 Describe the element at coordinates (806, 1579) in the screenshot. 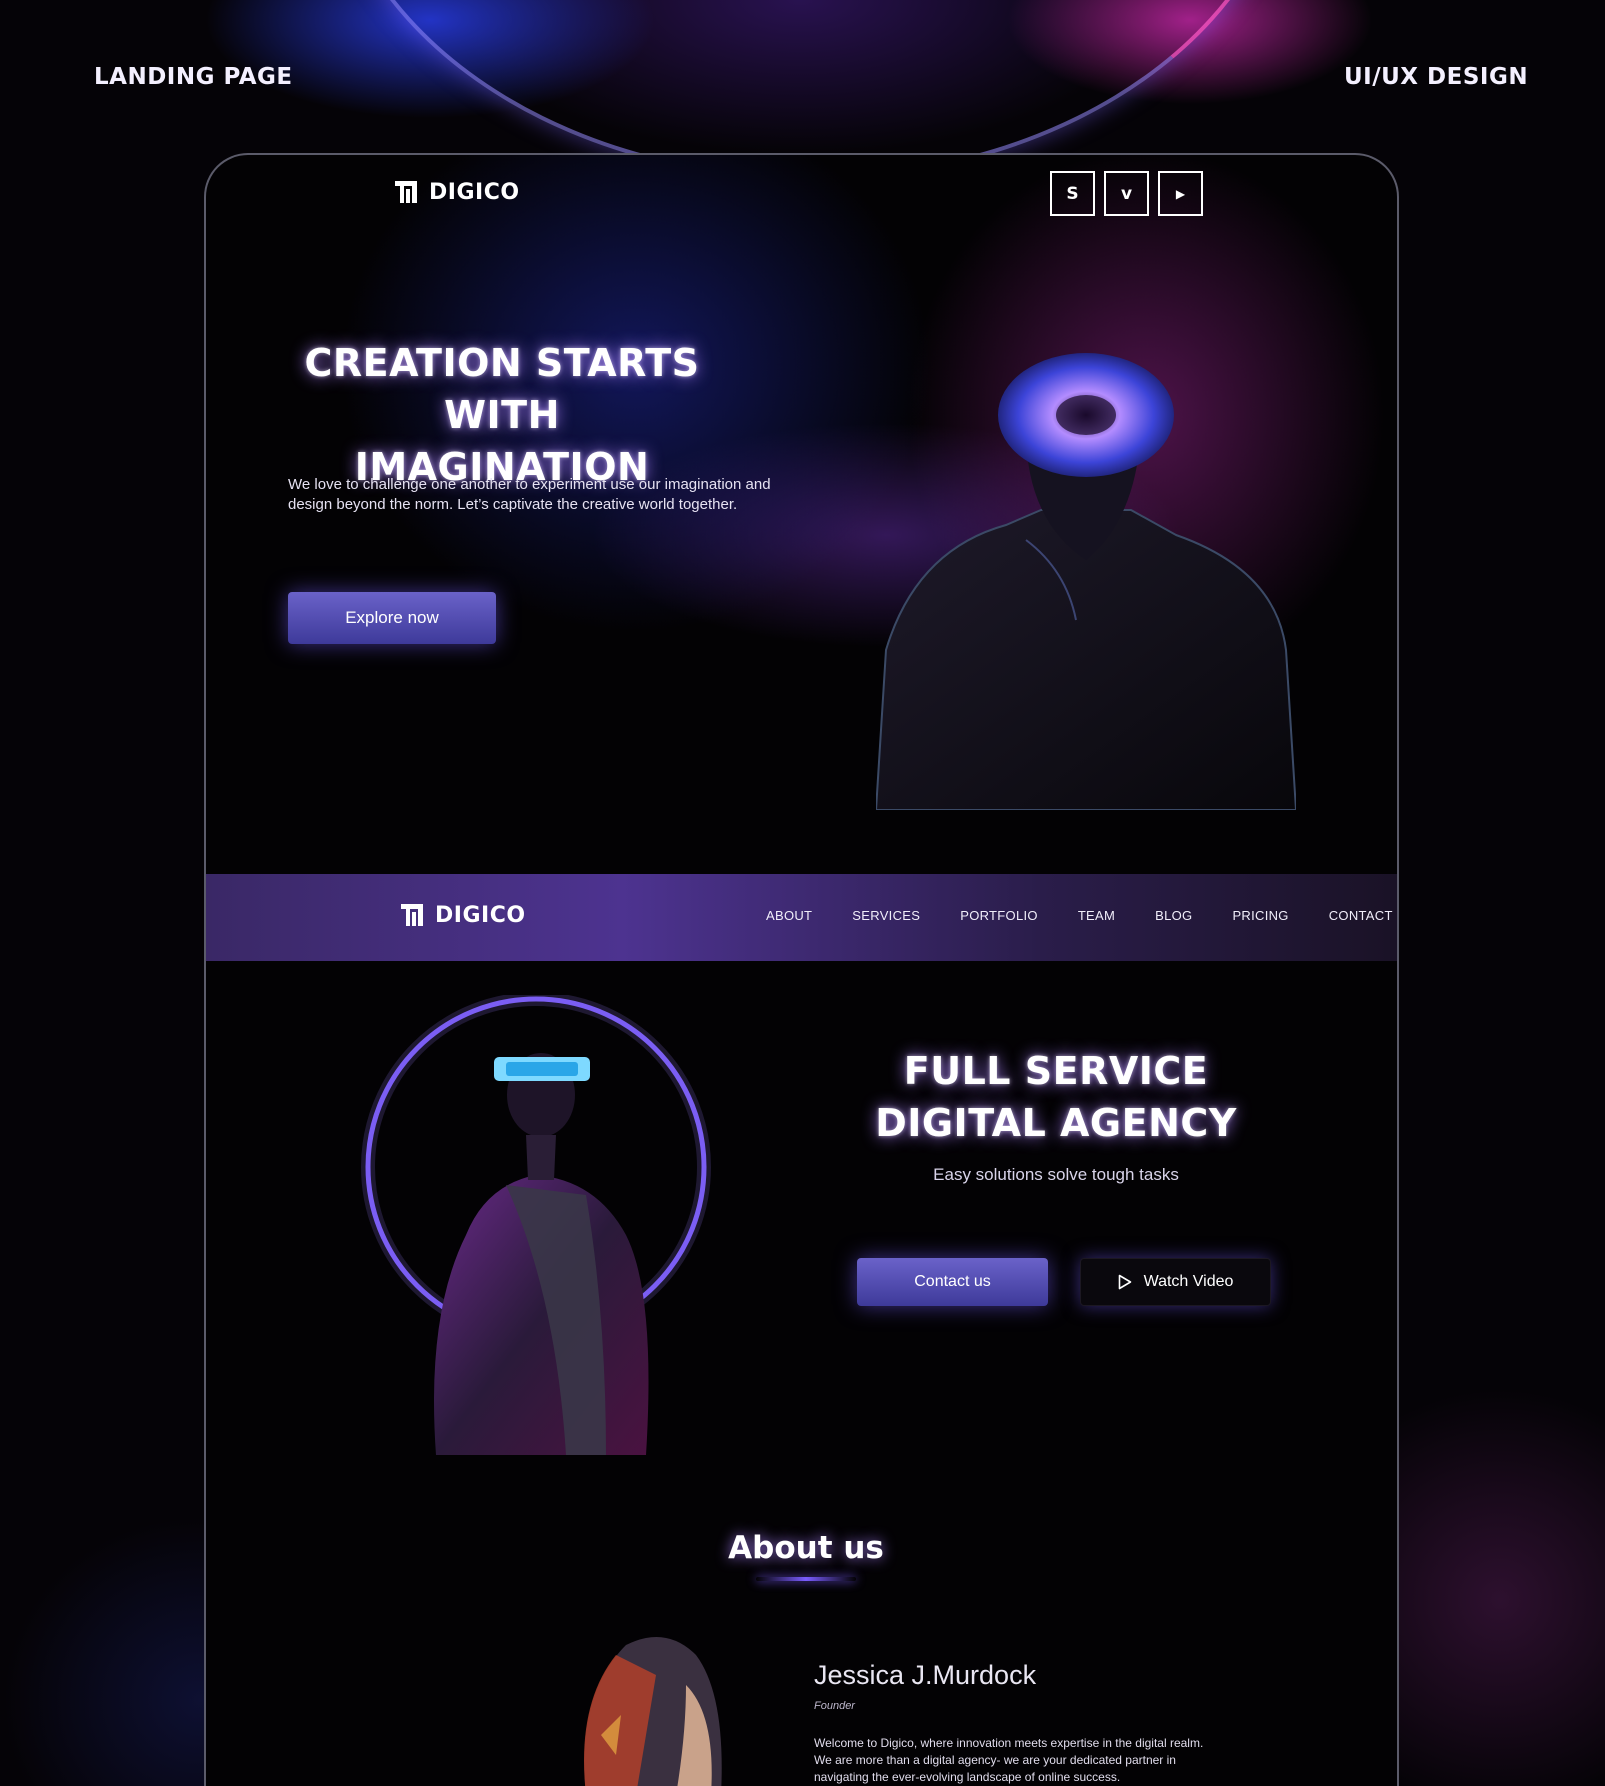

I see `about-underline` at that location.